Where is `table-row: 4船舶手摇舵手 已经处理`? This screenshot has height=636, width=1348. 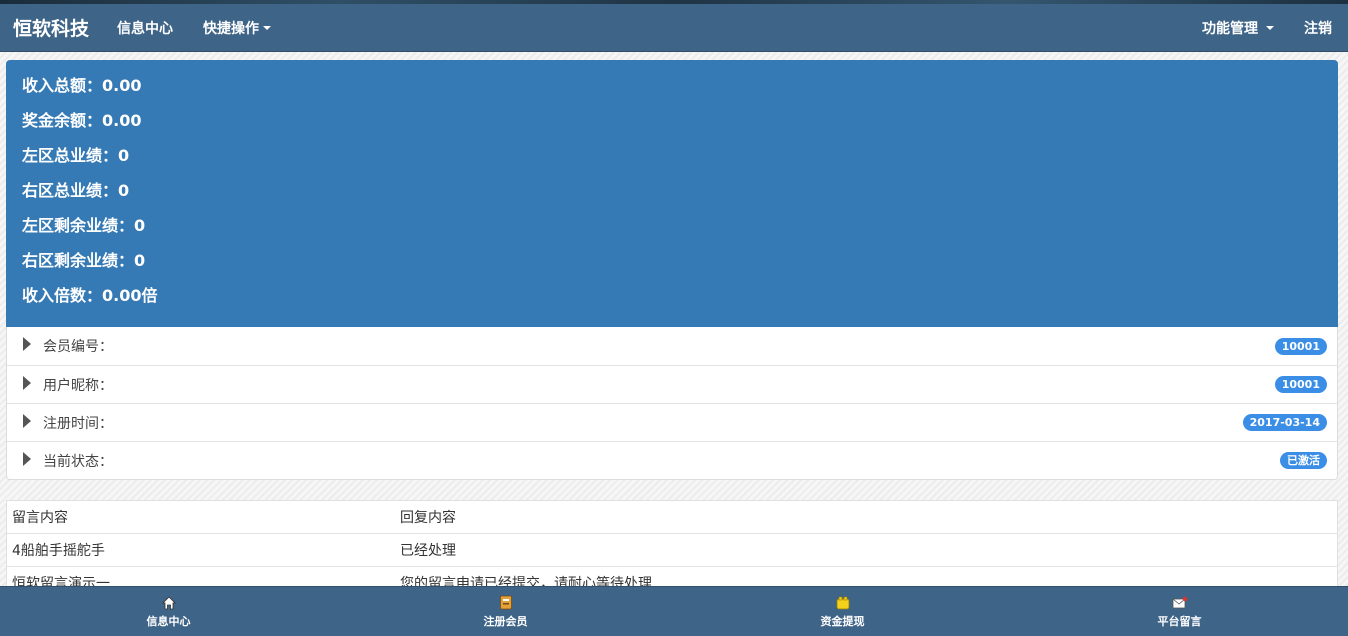 table-row: 4船舶手摇舵手 已经处理 is located at coordinates (672, 550).